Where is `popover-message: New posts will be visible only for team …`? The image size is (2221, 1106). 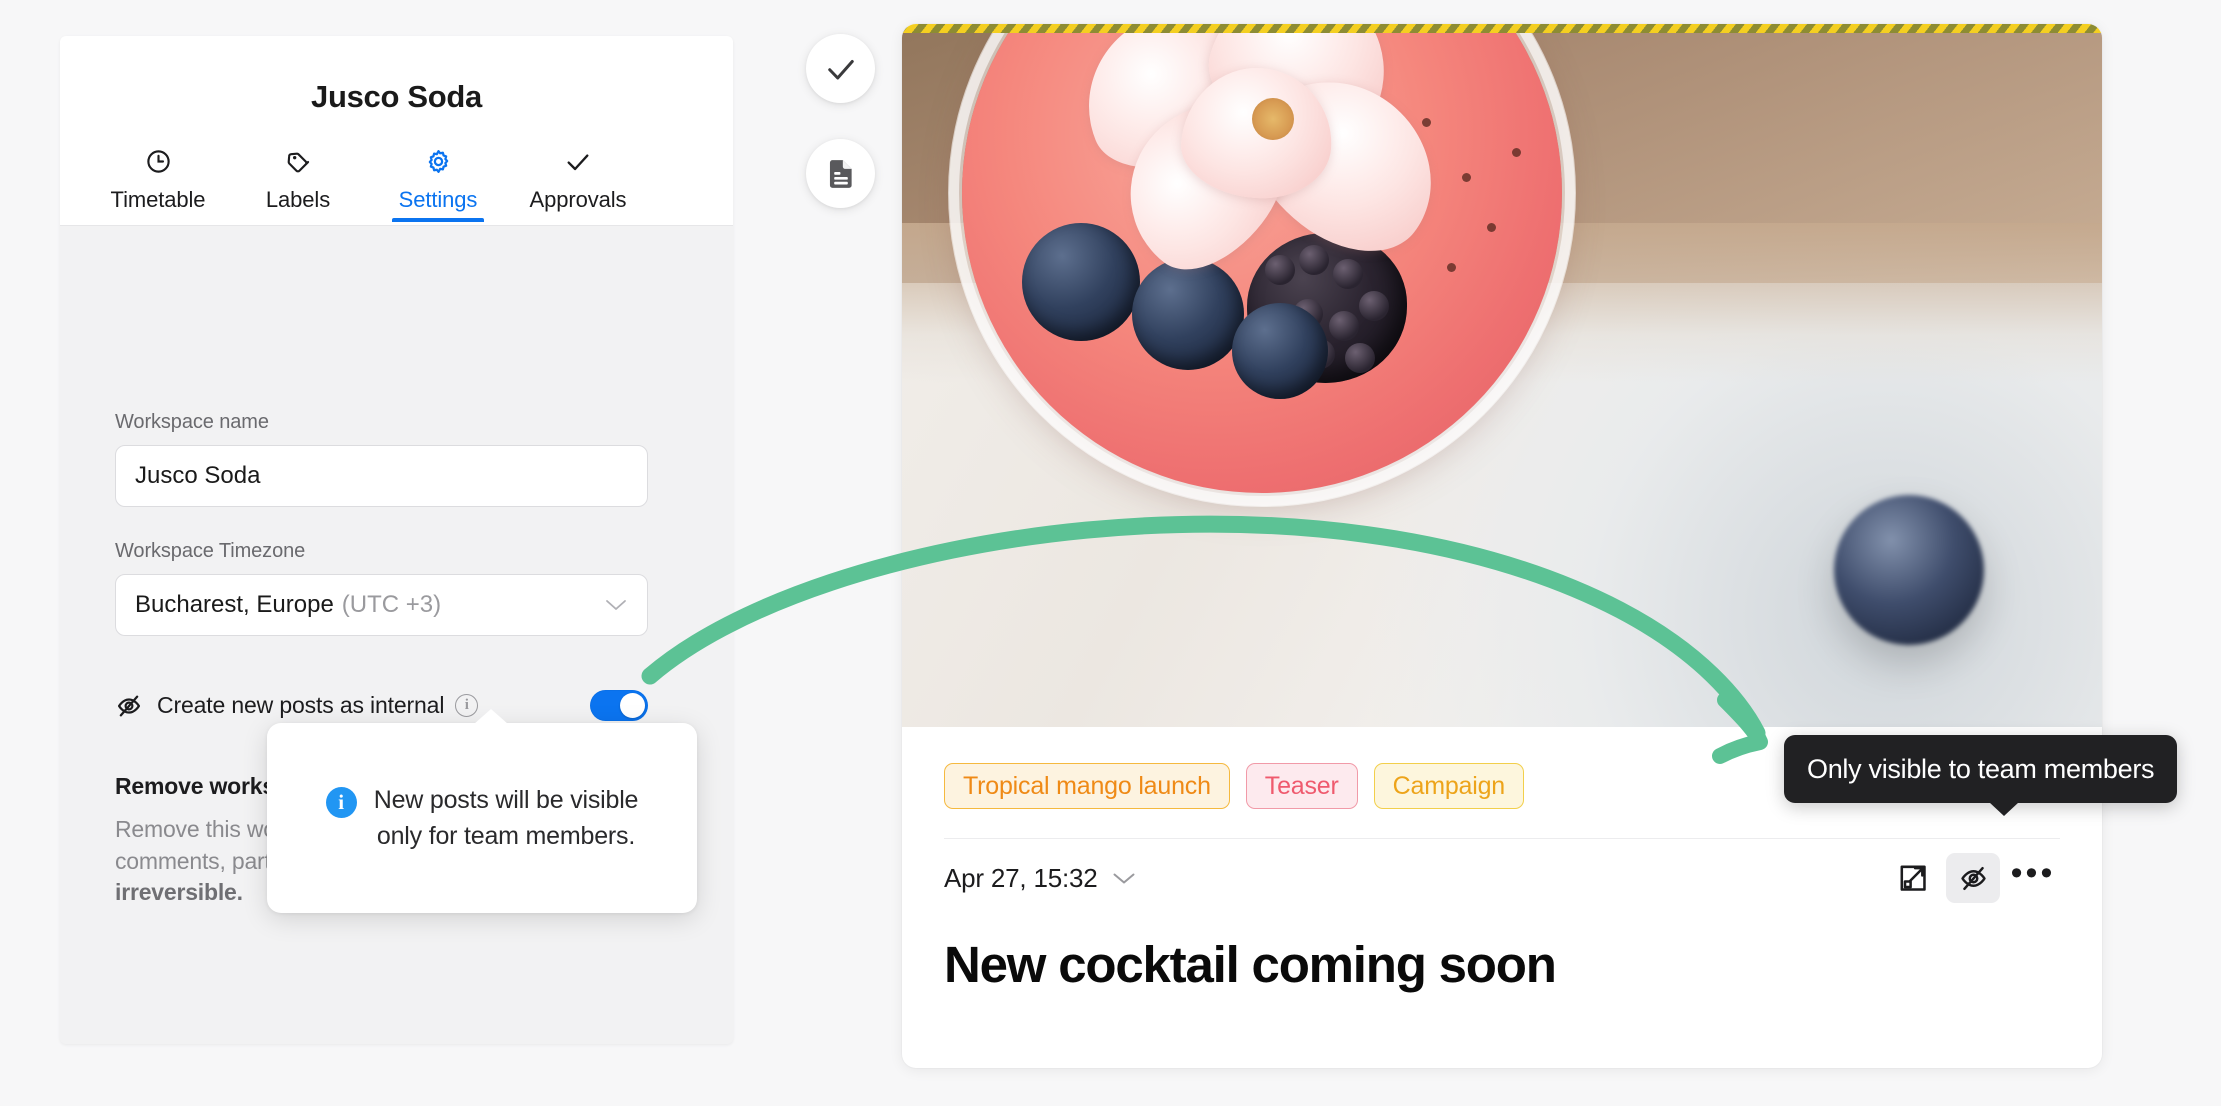 popover-message: New posts will be visible only for team … is located at coordinates (506, 818).